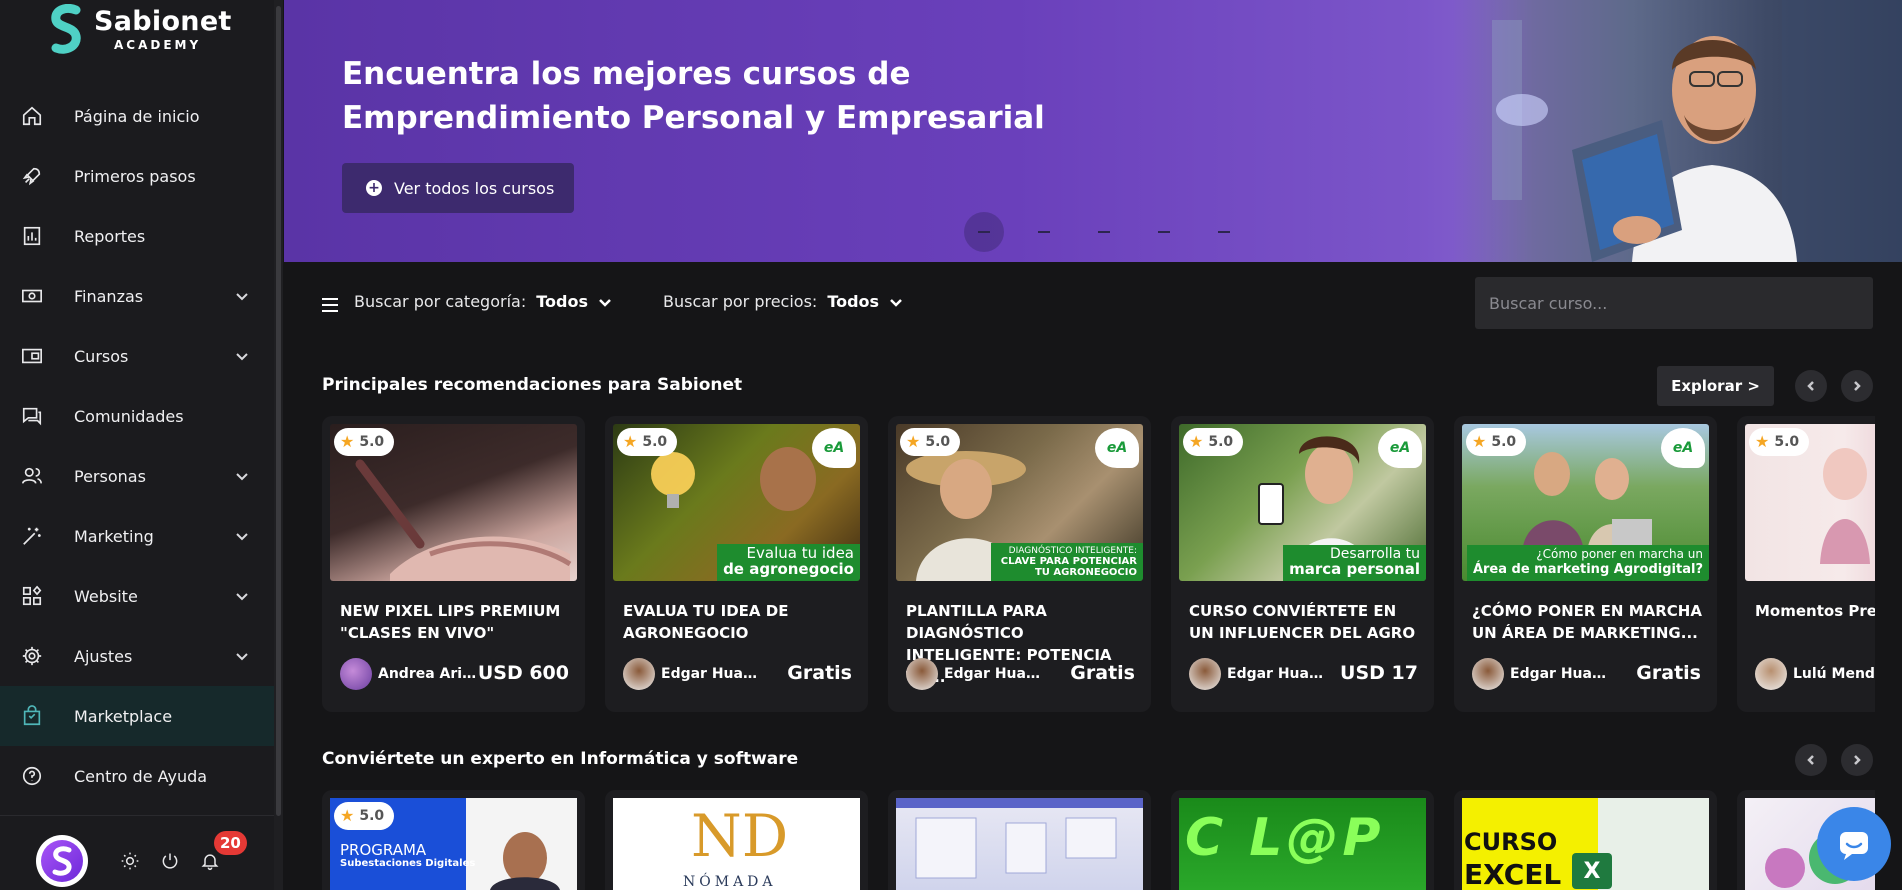 The width and height of the screenshot is (1902, 890). What do you see at coordinates (736, 844) in the screenshot?
I see `course-thumbnail: ND NÓMADA` at bounding box center [736, 844].